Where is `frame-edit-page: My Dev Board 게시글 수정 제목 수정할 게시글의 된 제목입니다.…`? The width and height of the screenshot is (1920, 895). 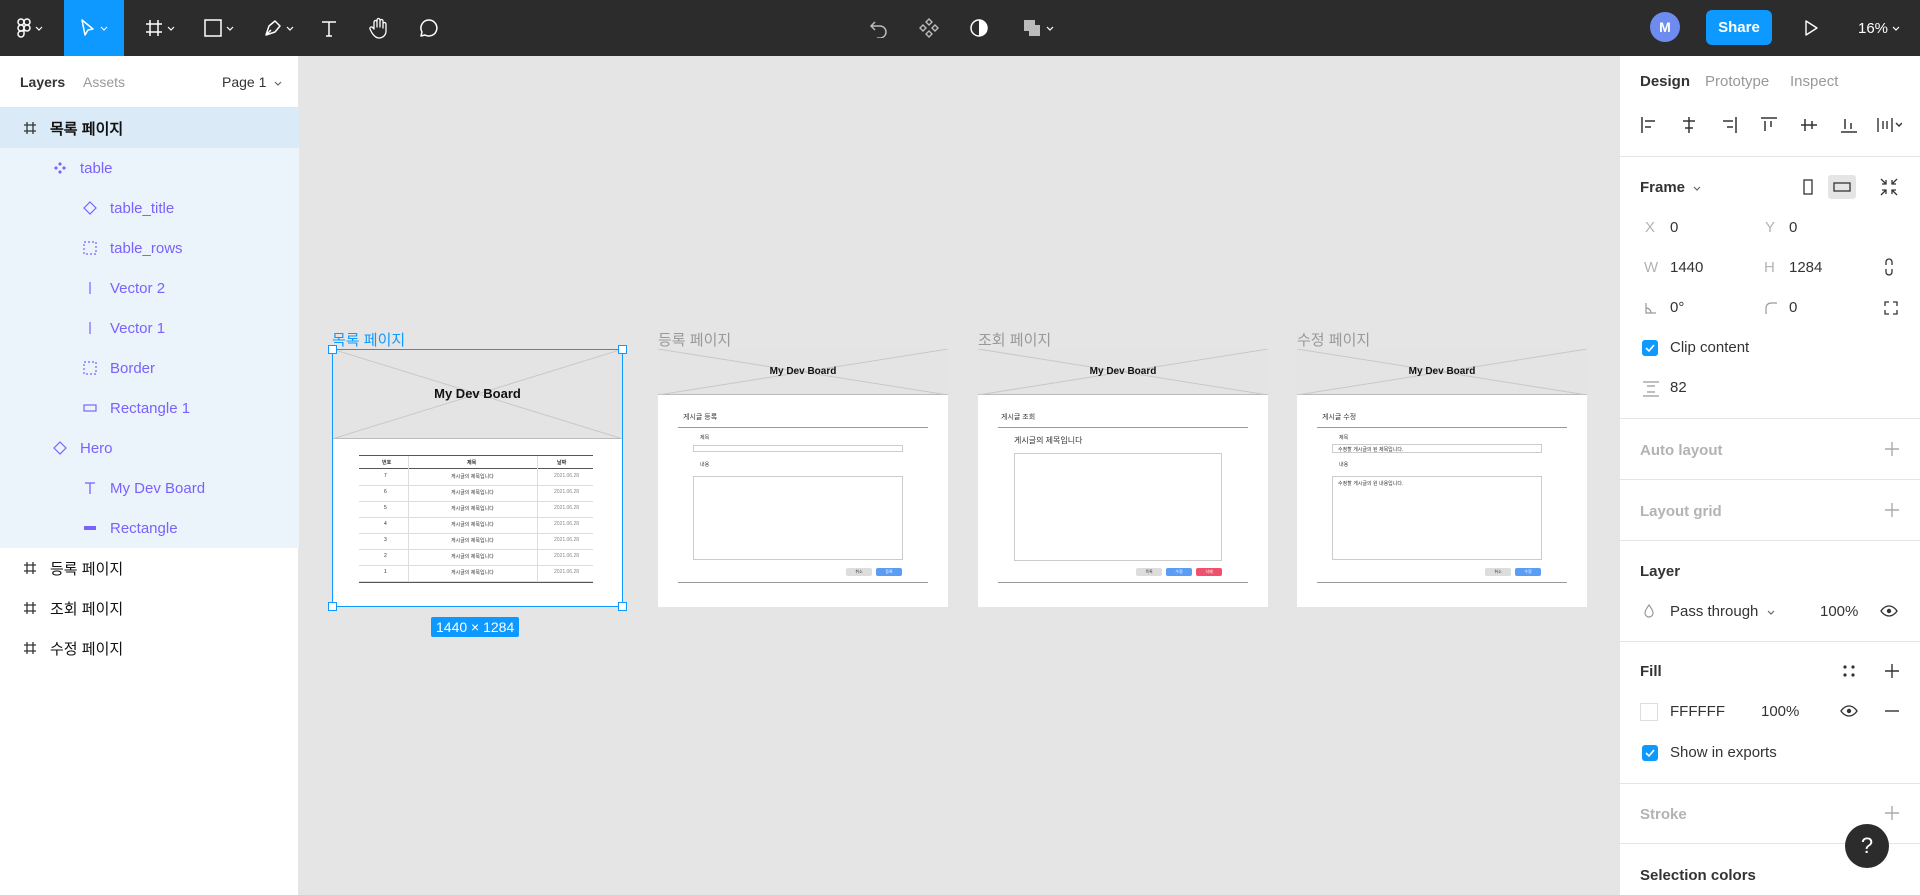
frame-edit-page: My Dev Board 게시글 수정 제목 수정할 게시글의 된 제목입니다.… is located at coordinates (1442, 478).